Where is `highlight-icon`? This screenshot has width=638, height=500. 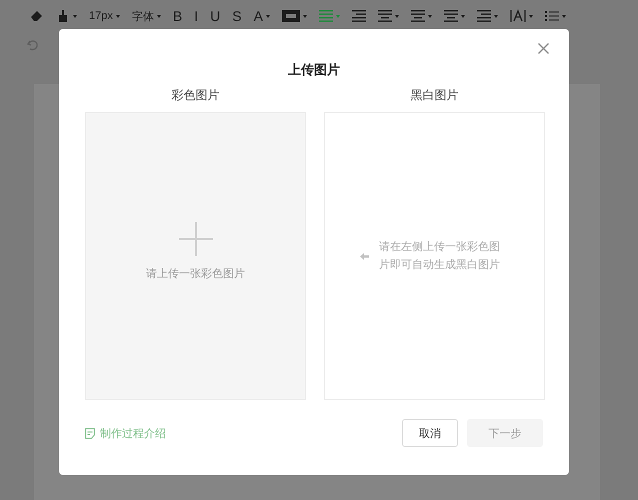
highlight-icon is located at coordinates (291, 16).